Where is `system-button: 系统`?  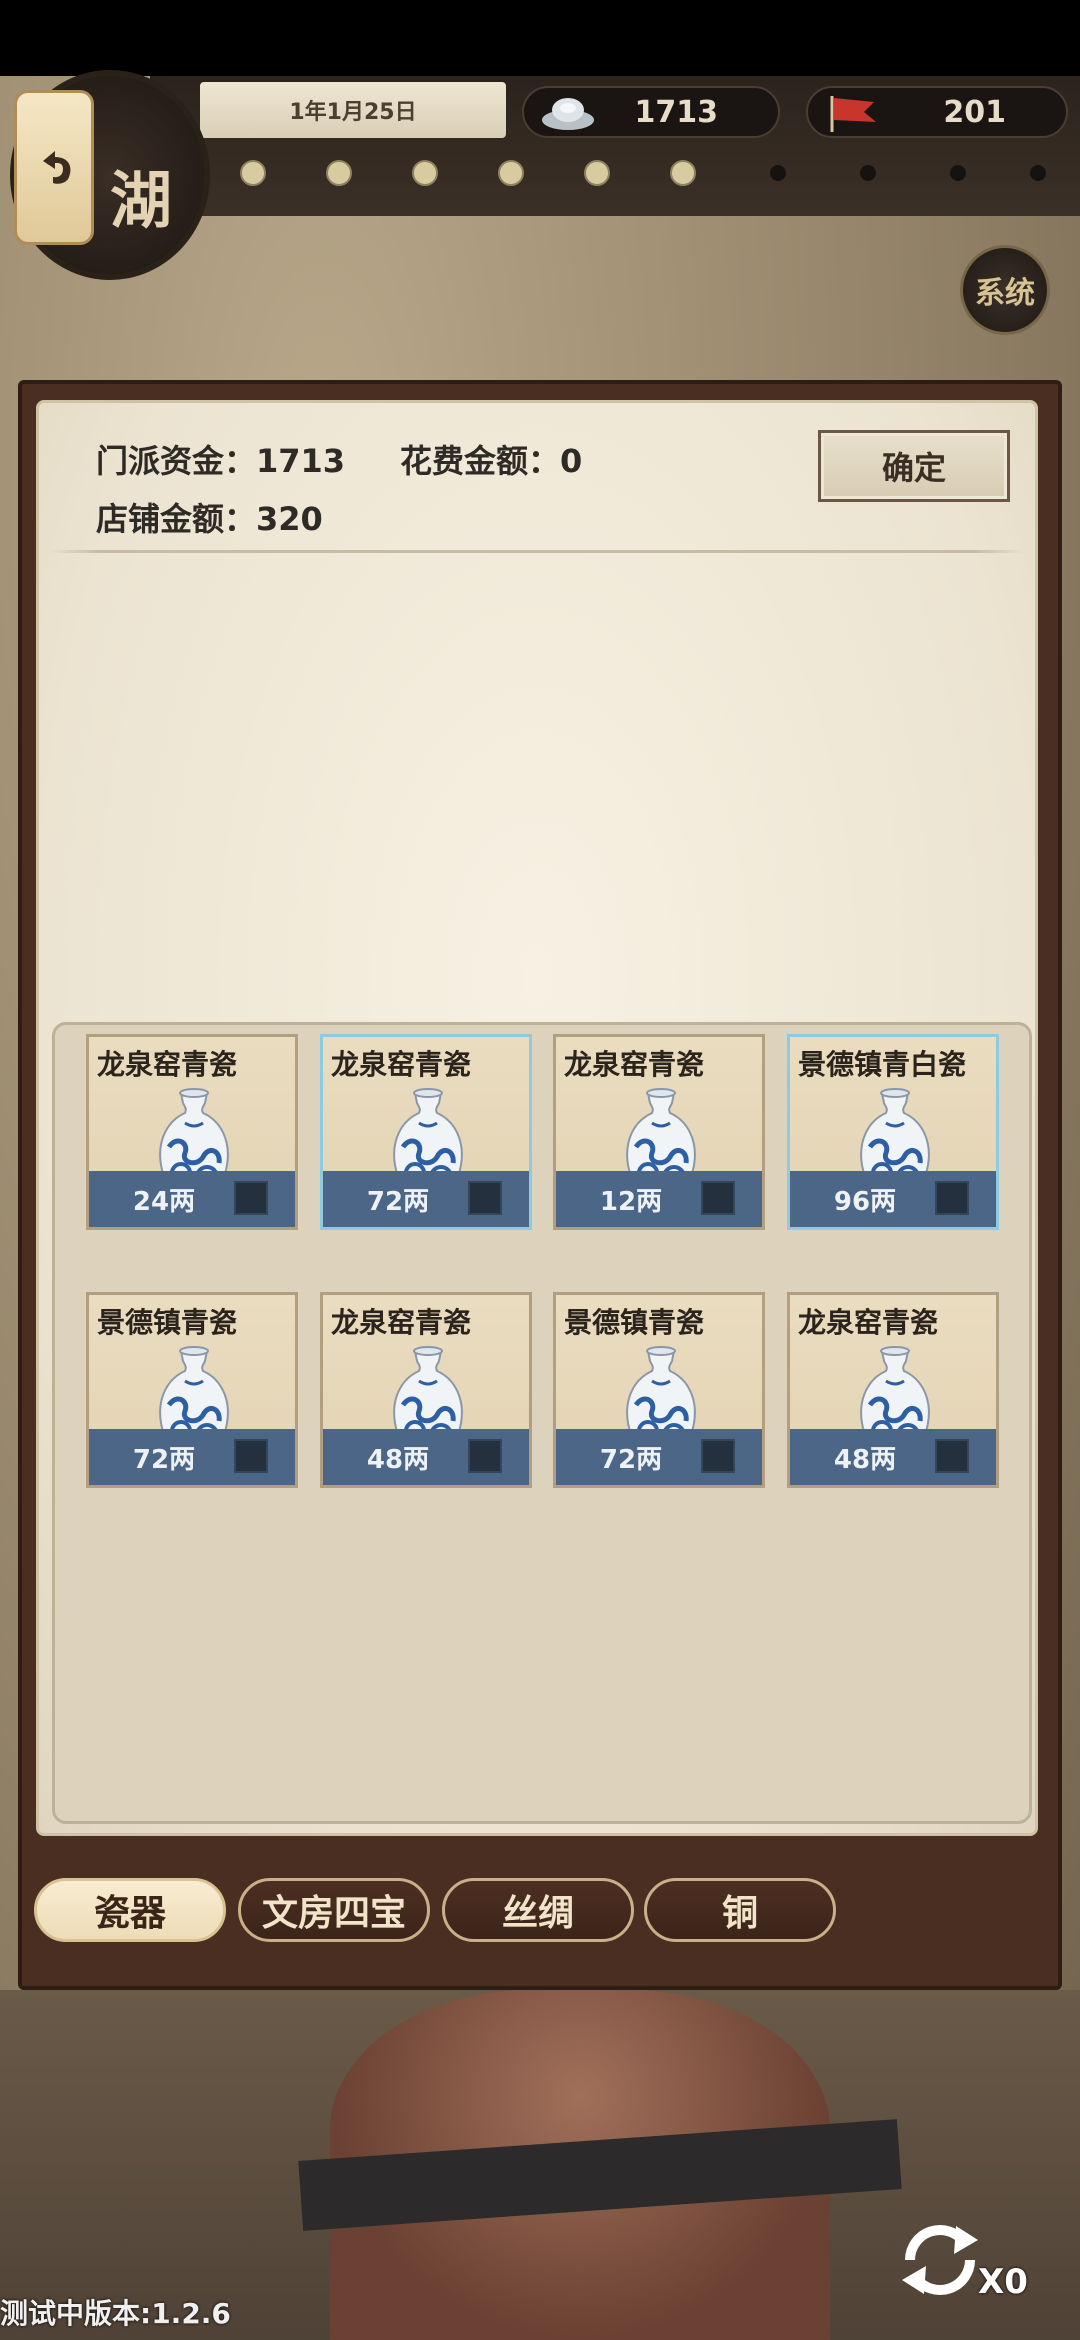 system-button: 系统 is located at coordinates (1005, 290).